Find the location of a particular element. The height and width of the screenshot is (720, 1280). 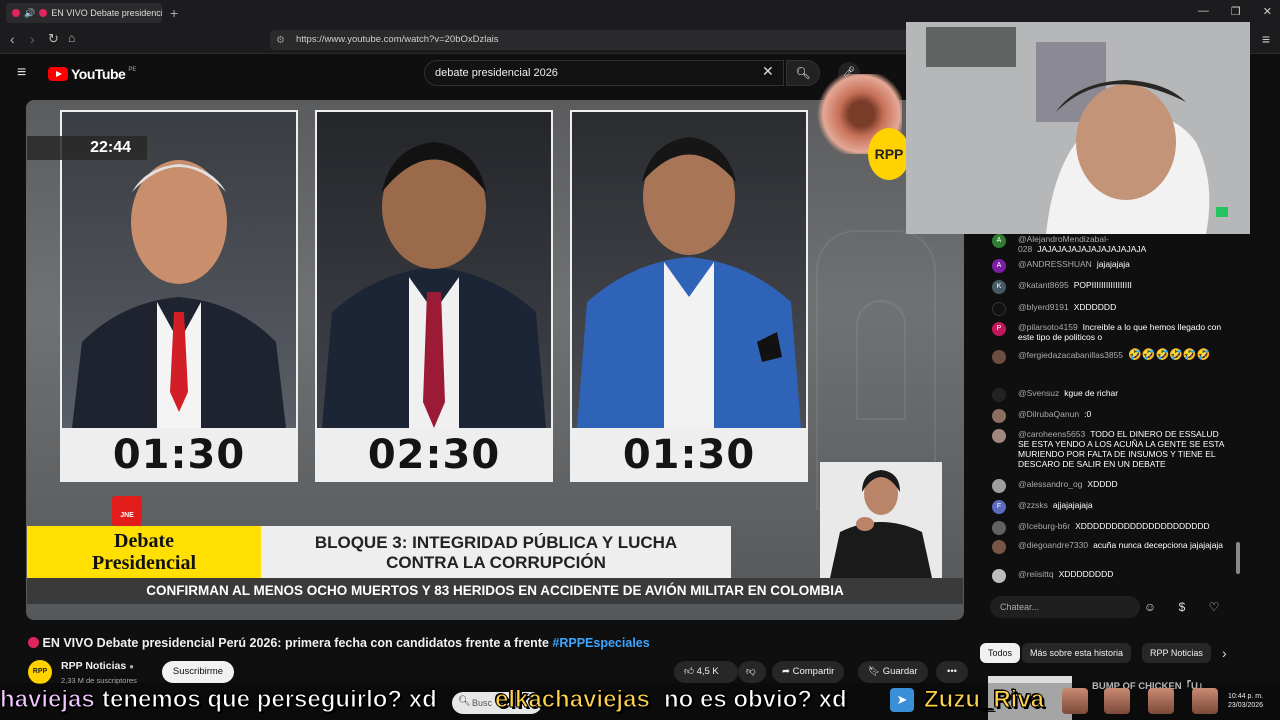

chat-message: @fergiedazacabanillas3855 🤣🤣🤣🤣🤣🤣 is located at coordinates (1108, 357).